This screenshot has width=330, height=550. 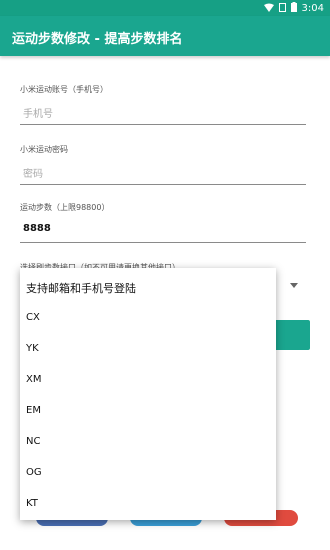 What do you see at coordinates (165, 8) in the screenshot?
I see `status-bar: 3:04` at bounding box center [165, 8].